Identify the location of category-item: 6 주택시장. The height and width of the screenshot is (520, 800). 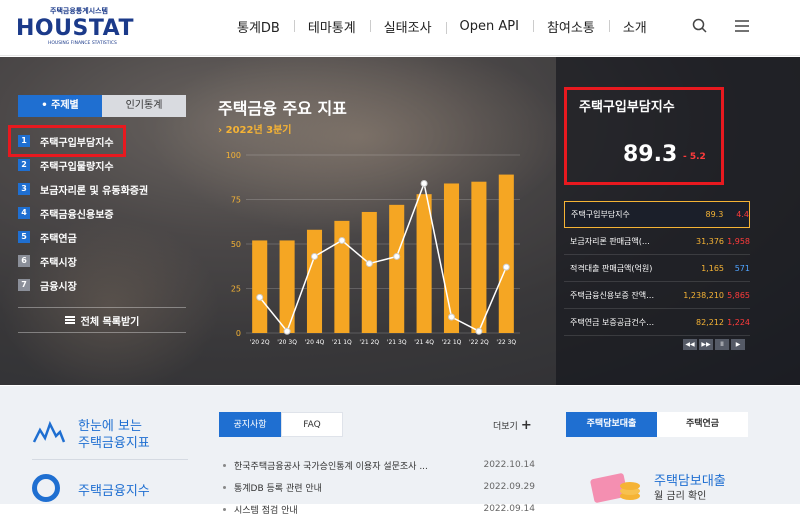
(103, 261).